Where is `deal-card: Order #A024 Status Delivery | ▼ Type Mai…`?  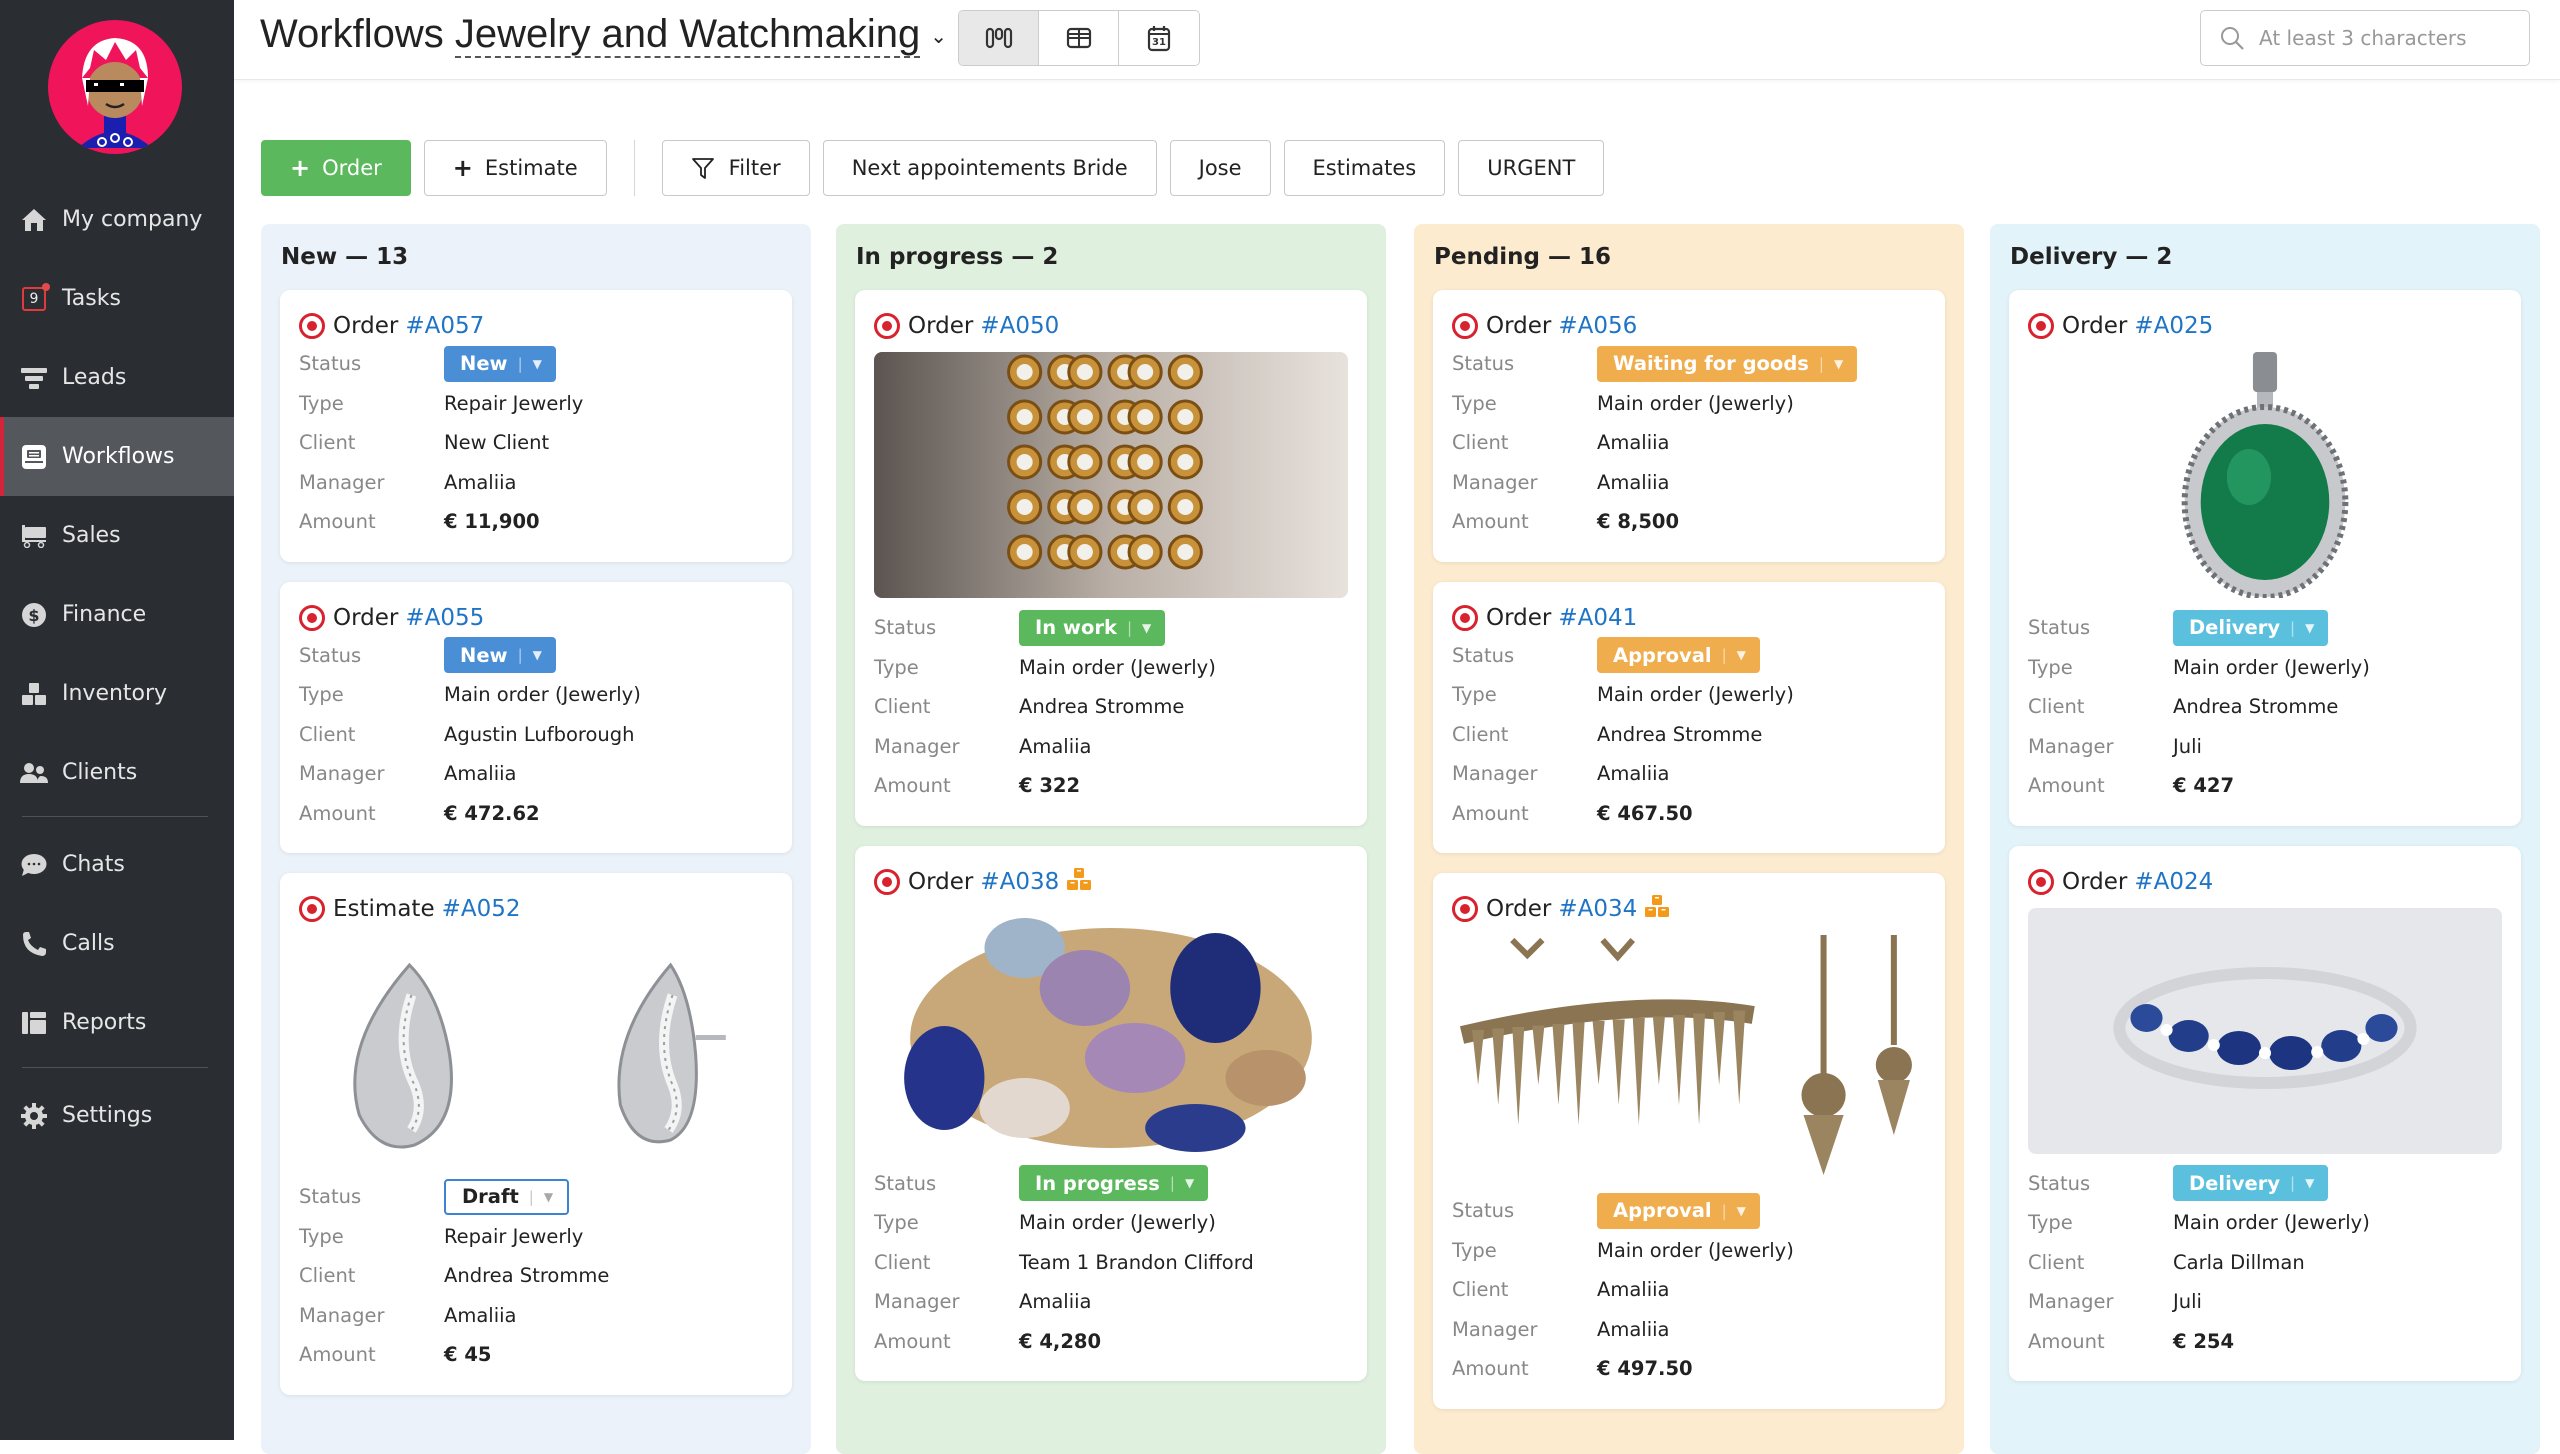
deal-card: Order #A024 Status Delivery | ▼ Type Mai… is located at coordinates (2265, 1113).